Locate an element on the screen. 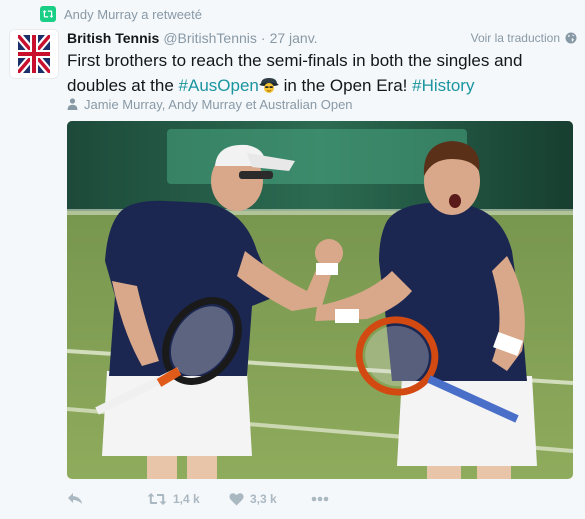 The width and height of the screenshot is (585, 519). hashtag-ausopen: #AusOpen is located at coordinates (219, 85).